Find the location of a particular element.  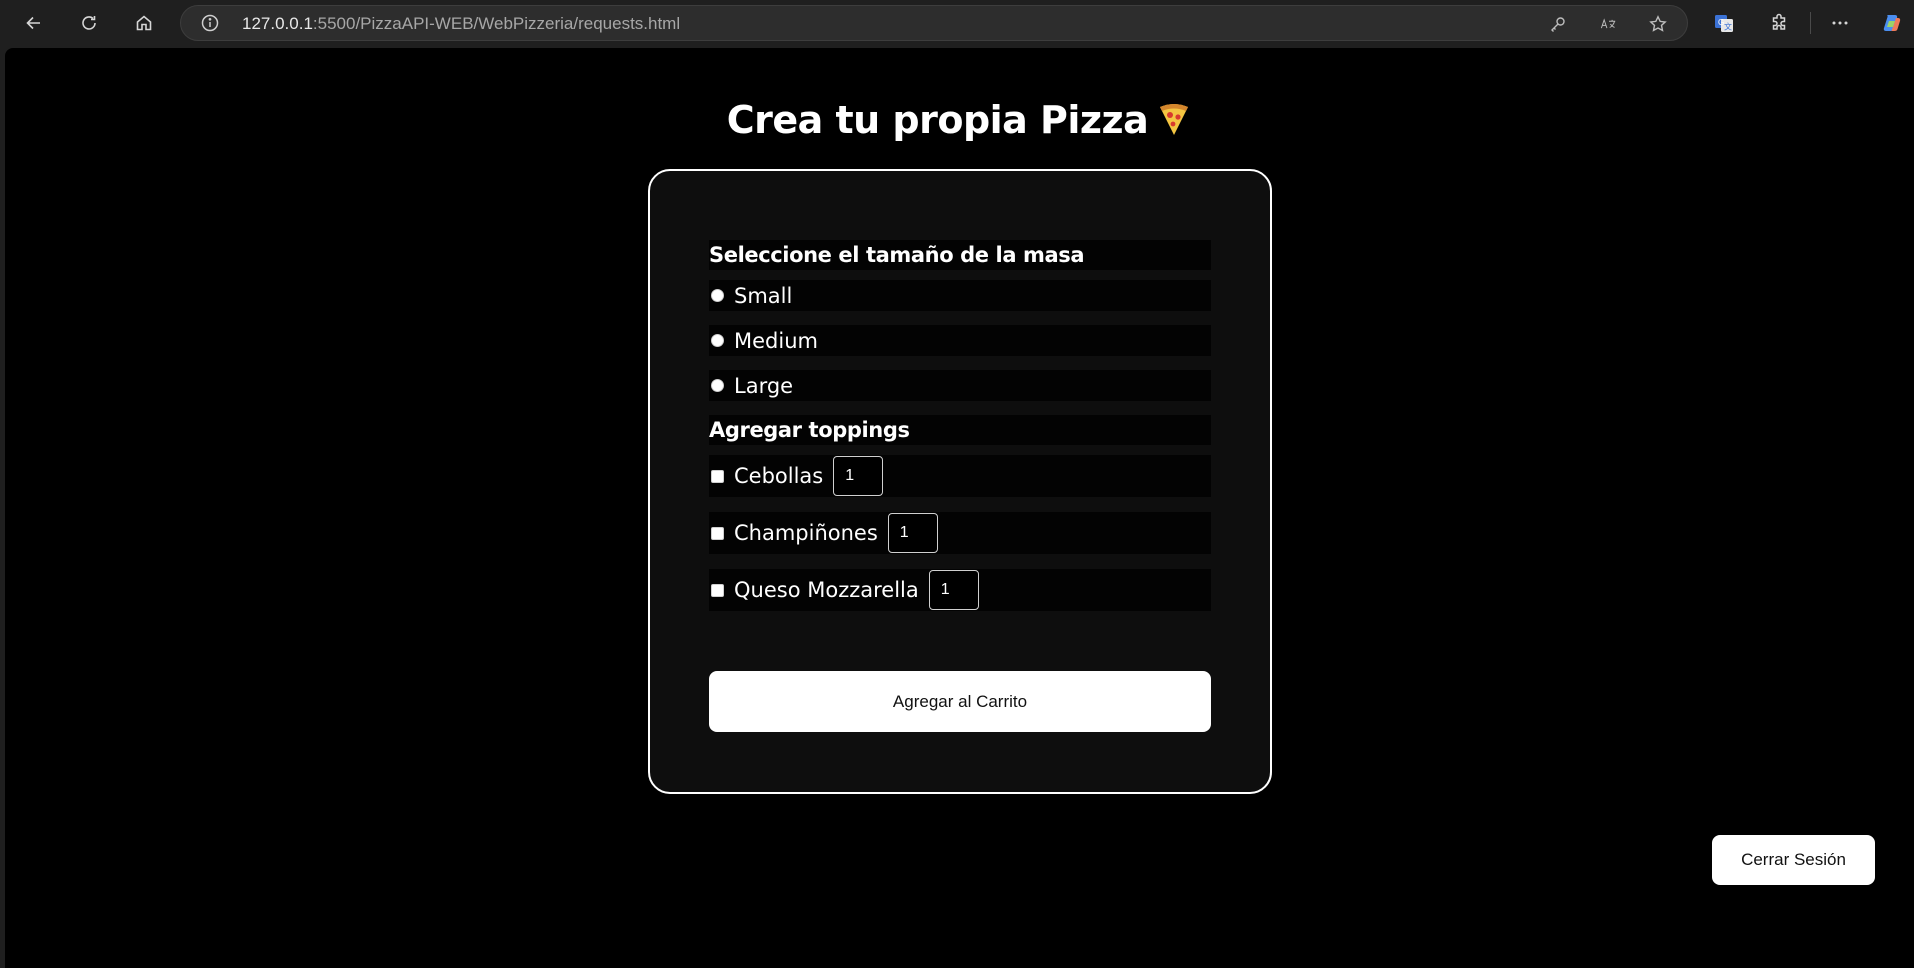

size-option-medium: Medium is located at coordinates (960, 340).